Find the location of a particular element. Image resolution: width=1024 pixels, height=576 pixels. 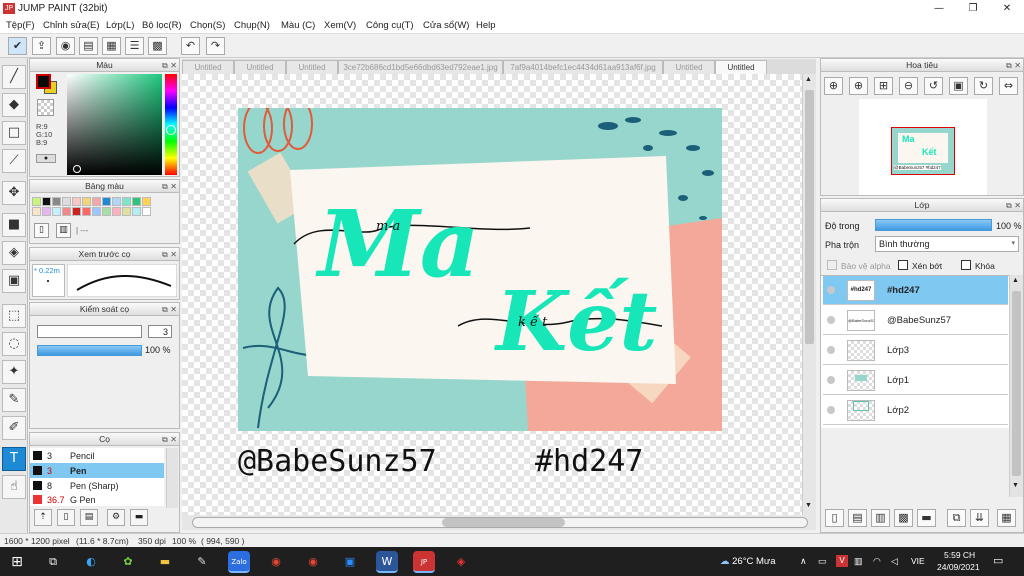

zoom-out-icon: ⊖ is located at coordinates (908, 86).